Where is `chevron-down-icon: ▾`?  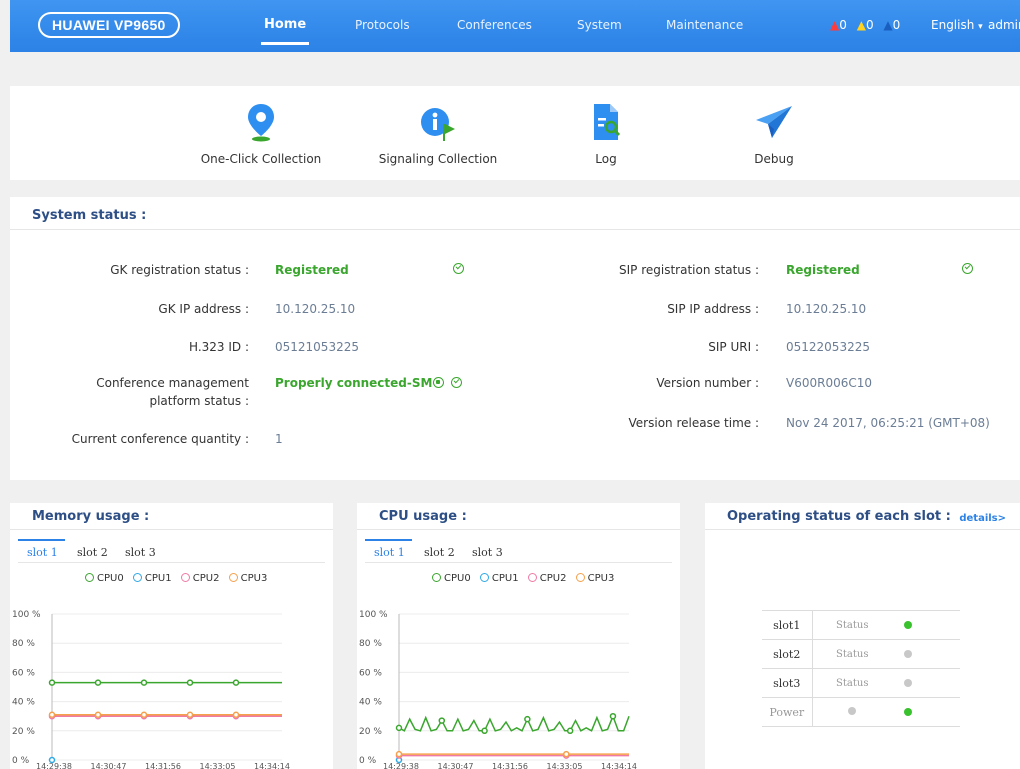
chevron-down-icon: ▾ is located at coordinates (980, 27).